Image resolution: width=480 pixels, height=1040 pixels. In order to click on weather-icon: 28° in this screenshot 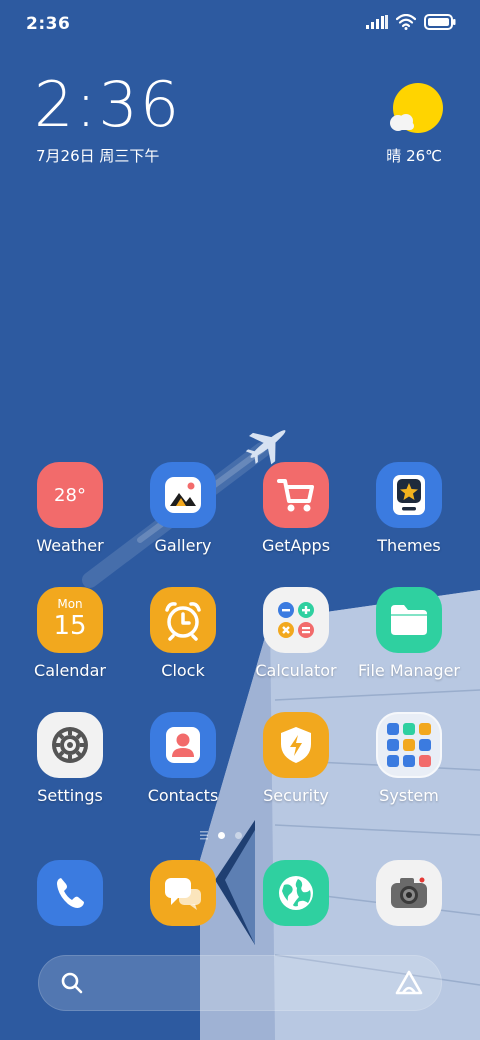, I will do `click(70, 495)`.